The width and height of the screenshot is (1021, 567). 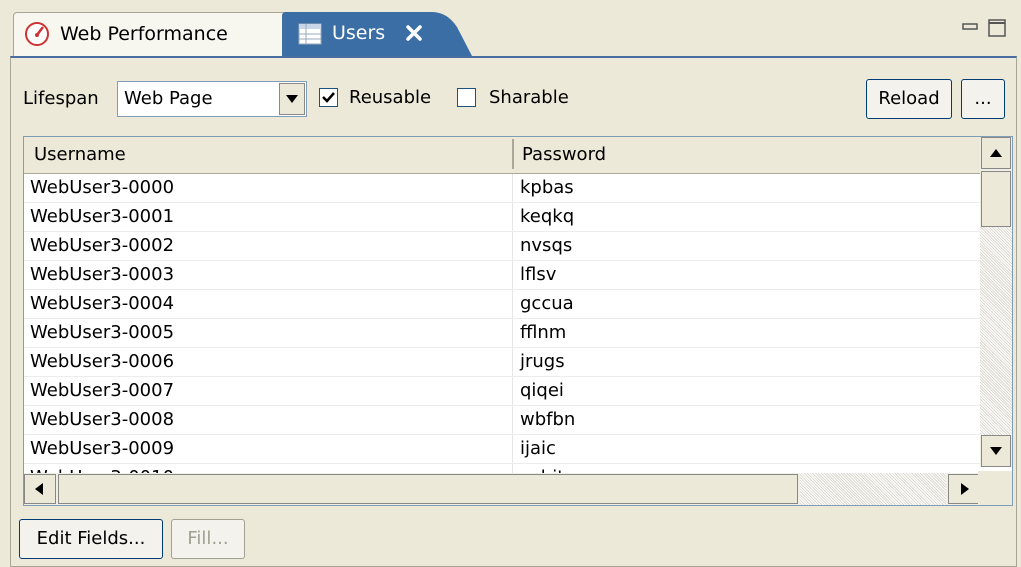 What do you see at coordinates (102, 419) in the screenshot?
I see `username-cell: WebUser3-0008` at bounding box center [102, 419].